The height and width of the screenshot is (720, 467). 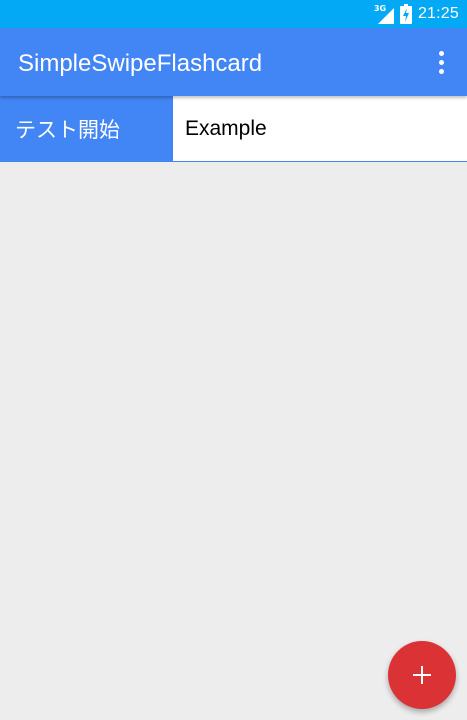 What do you see at coordinates (233, 14) in the screenshot?
I see `status-bar: 3G 21:25` at bounding box center [233, 14].